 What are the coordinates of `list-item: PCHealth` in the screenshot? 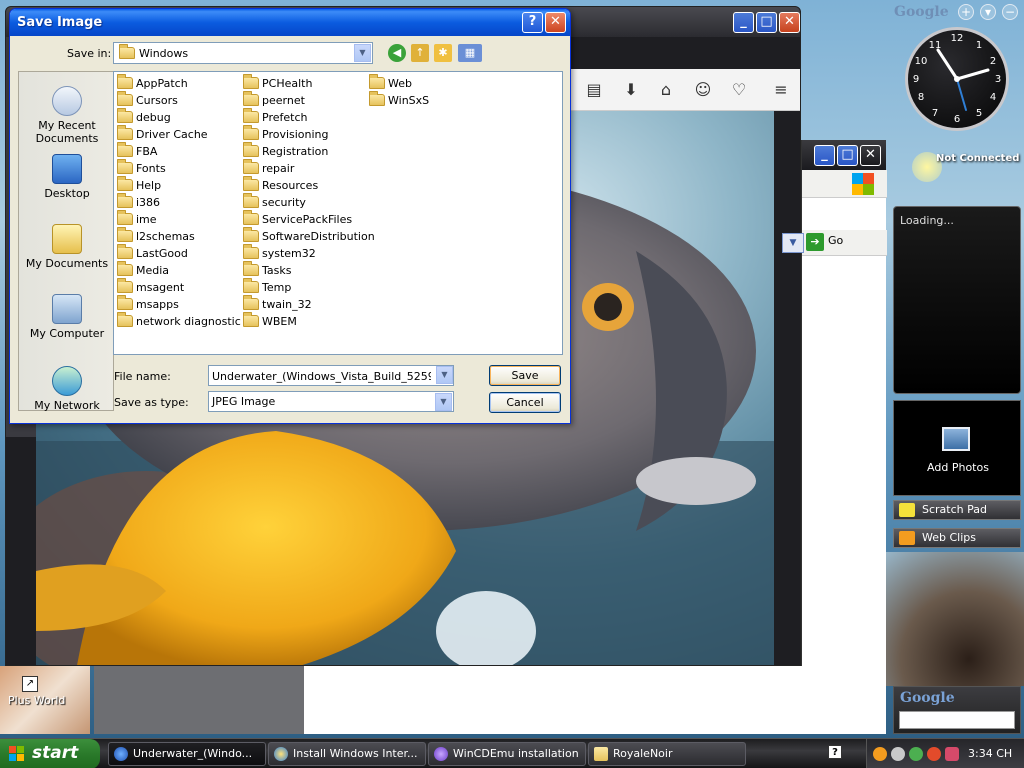 It's located at (277, 82).